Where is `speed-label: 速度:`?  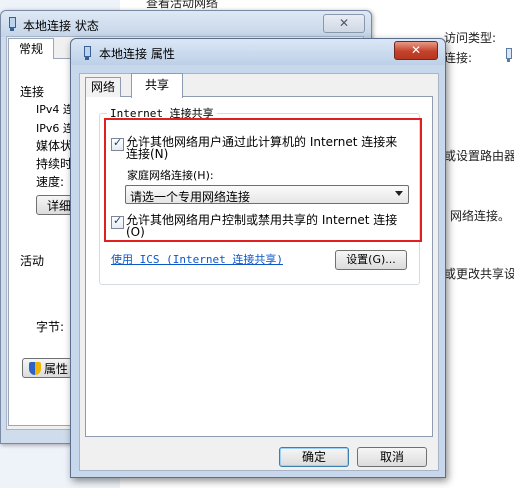
speed-label: 速度: is located at coordinates (50, 182).